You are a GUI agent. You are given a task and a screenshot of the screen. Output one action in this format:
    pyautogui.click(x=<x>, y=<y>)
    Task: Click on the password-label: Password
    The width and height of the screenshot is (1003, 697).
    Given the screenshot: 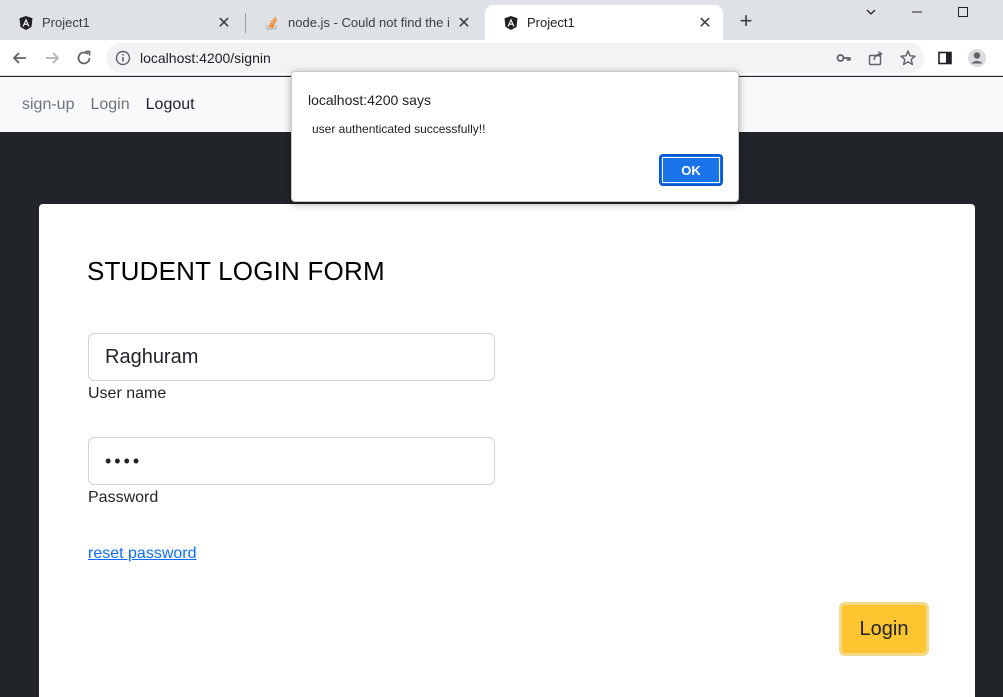 What is the action you would take?
    pyautogui.click(x=123, y=497)
    